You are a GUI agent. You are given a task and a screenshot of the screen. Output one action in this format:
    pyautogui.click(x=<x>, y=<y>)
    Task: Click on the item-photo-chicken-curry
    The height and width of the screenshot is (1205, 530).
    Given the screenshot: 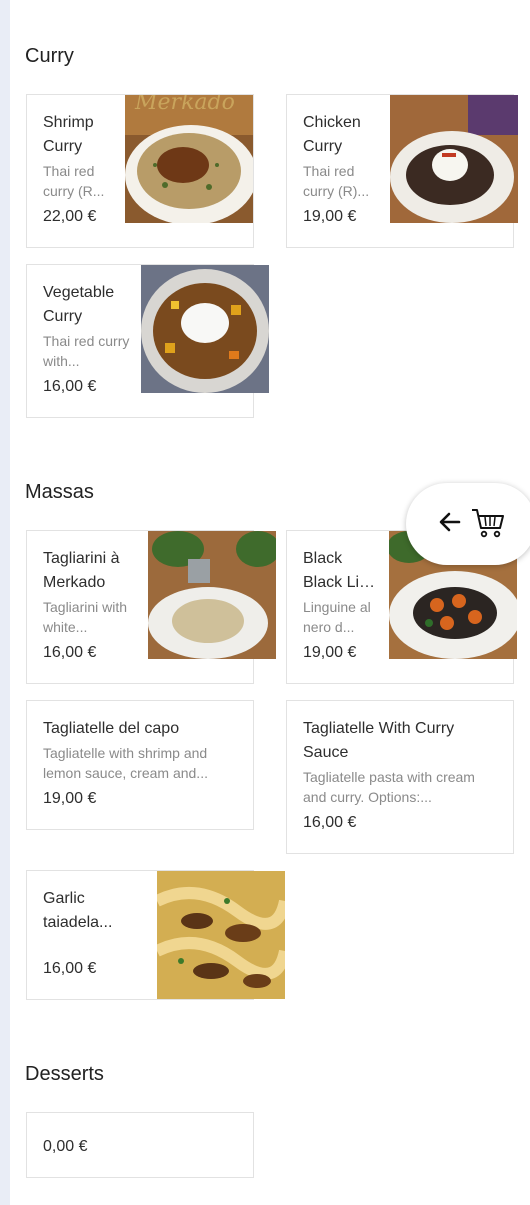 What is the action you would take?
    pyautogui.click(x=454, y=159)
    